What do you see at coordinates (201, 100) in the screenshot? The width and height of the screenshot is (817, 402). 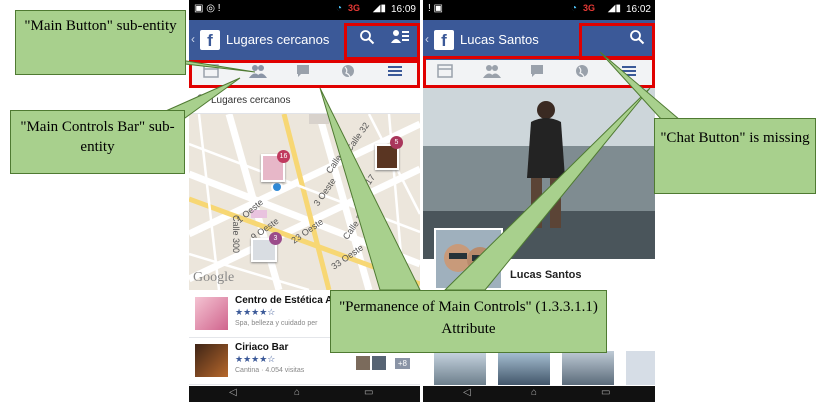 I see `search-icon` at bounding box center [201, 100].